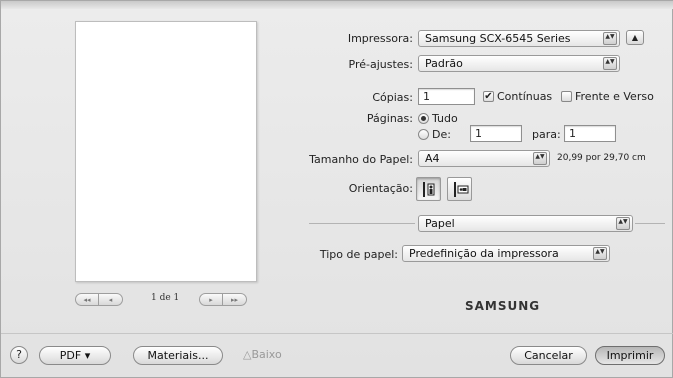 The width and height of the screenshot is (673, 378). I want to click on first-page-button: ◂◂, so click(87, 299).